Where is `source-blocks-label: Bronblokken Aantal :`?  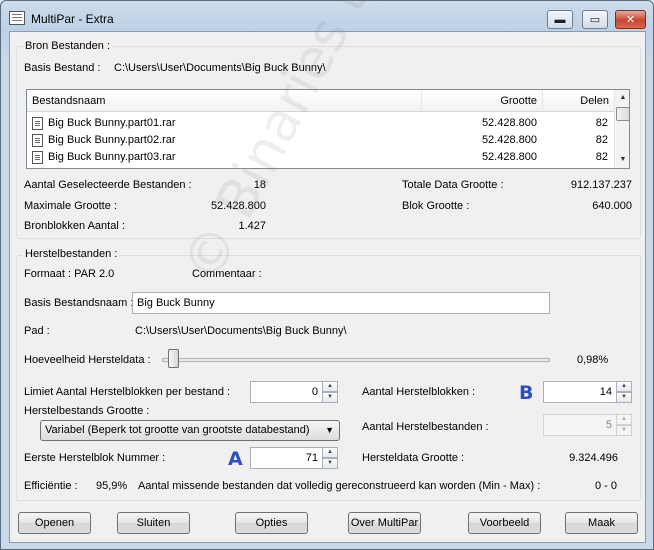
source-blocks-label: Bronblokken Aantal : is located at coordinates (74, 226).